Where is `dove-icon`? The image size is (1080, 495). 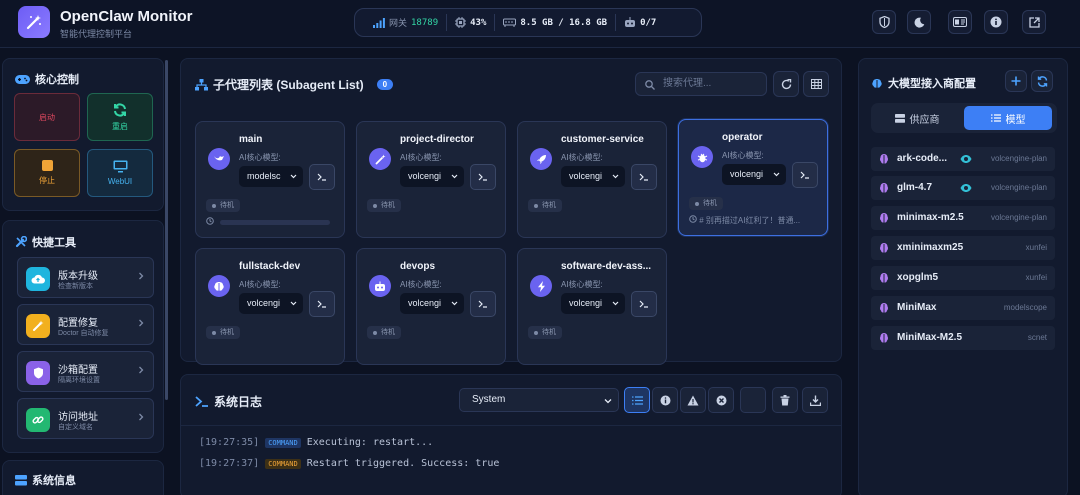
dove-icon is located at coordinates (219, 159).